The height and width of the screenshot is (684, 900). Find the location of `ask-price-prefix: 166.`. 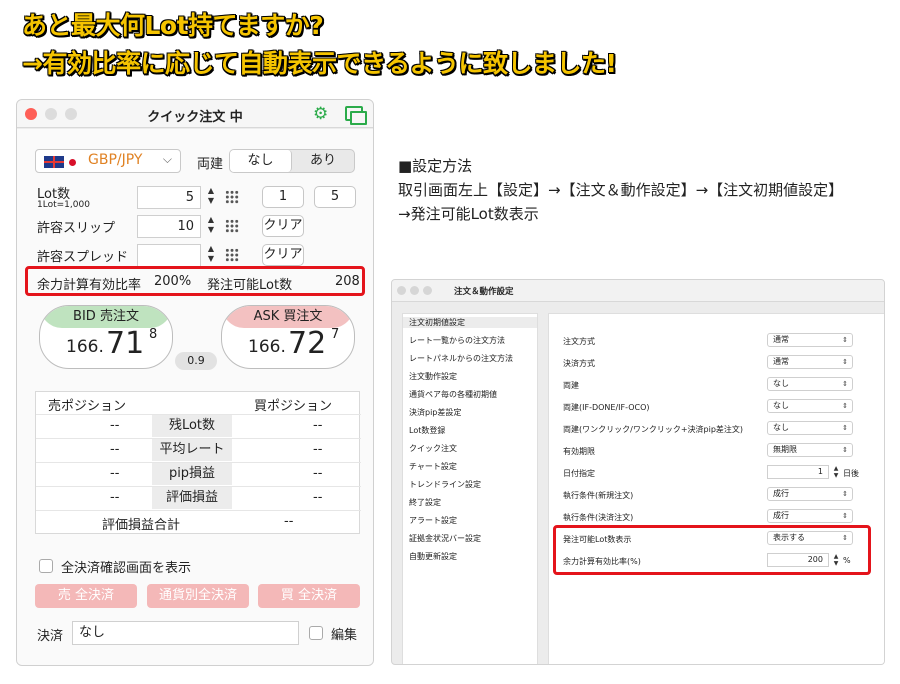

ask-price-prefix: 166. is located at coordinates (267, 347).